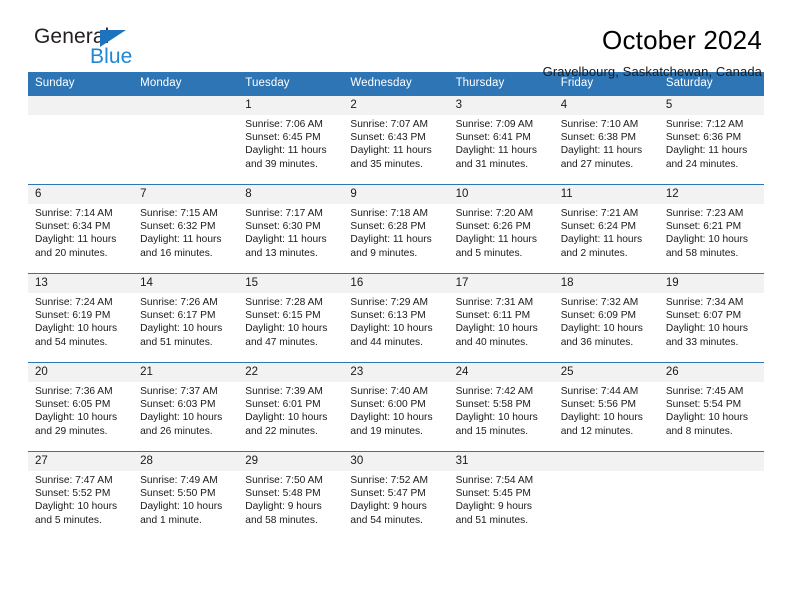 This screenshot has height=612, width=792. I want to click on daylight-text: Daylight: 11 hours and 39 minutes., so click(286, 157).